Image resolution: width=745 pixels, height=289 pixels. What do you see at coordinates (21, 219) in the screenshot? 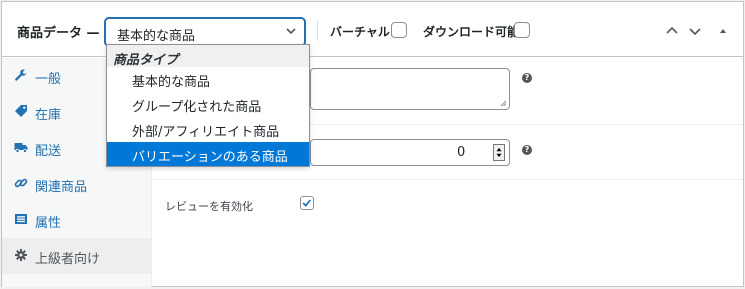
I see `list-icon` at bounding box center [21, 219].